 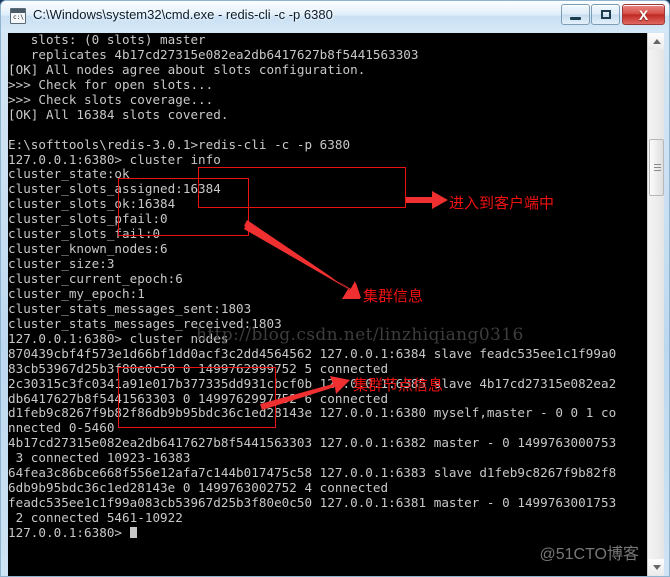 I want to click on console-scrollbar, so click(x=655, y=304).